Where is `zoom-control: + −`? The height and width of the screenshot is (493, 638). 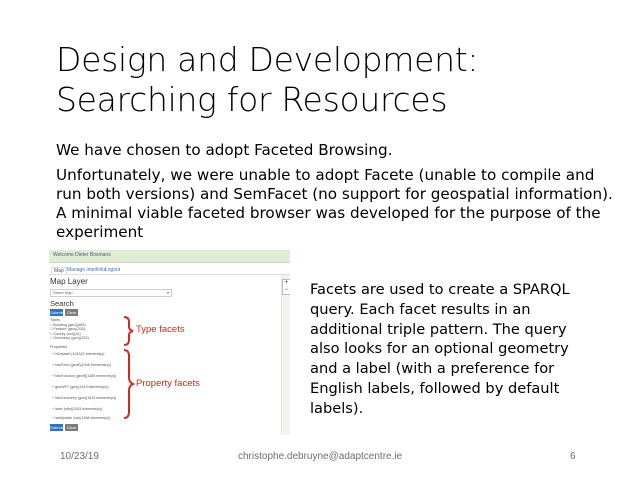
zoom-control: + − is located at coordinates (286, 287).